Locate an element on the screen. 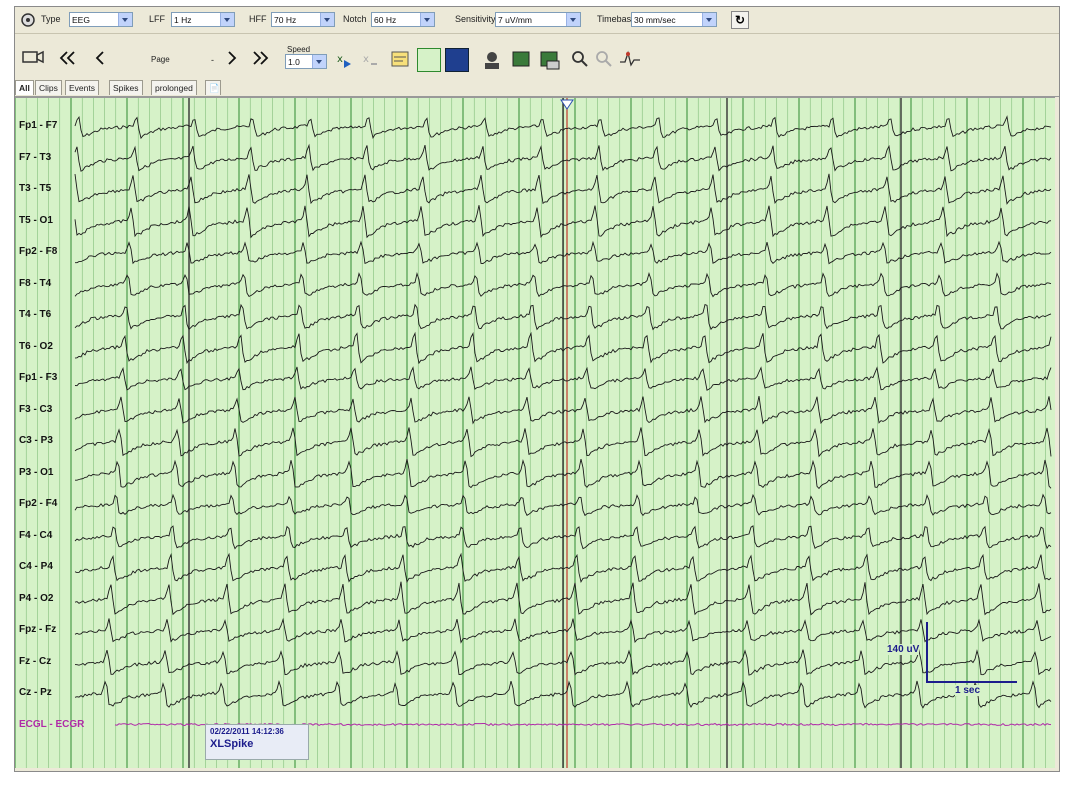  timebase-select: 30 mm/sec is located at coordinates (674, 19).